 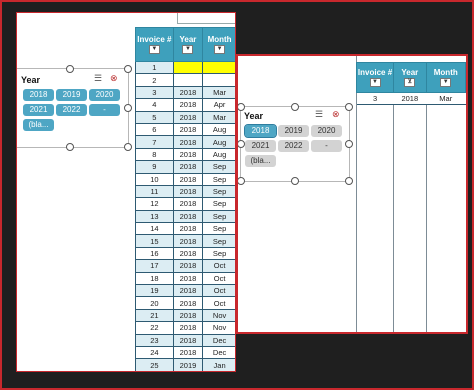 What do you see at coordinates (293, 146) in the screenshot?
I see `slicer-option-2022: 2022` at bounding box center [293, 146].